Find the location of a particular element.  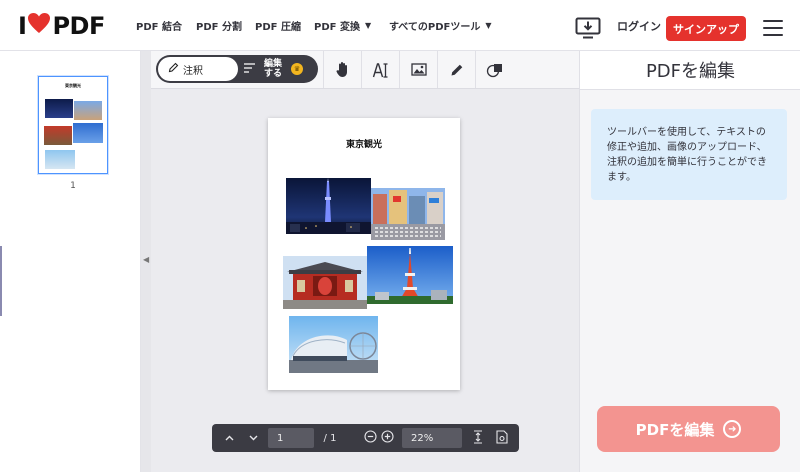

shape-tool is located at coordinates (494, 69).